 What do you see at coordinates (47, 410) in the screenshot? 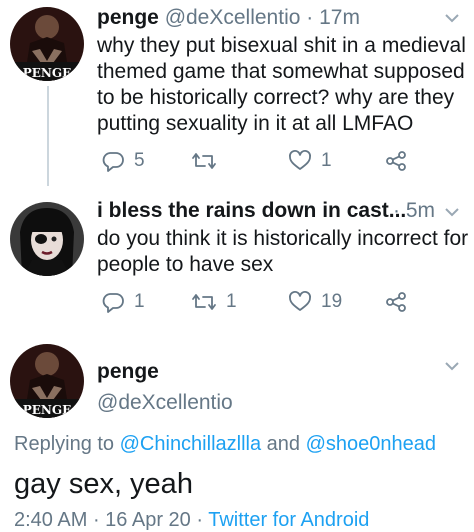
I see `avatar-caption: PENGE` at bounding box center [47, 410].